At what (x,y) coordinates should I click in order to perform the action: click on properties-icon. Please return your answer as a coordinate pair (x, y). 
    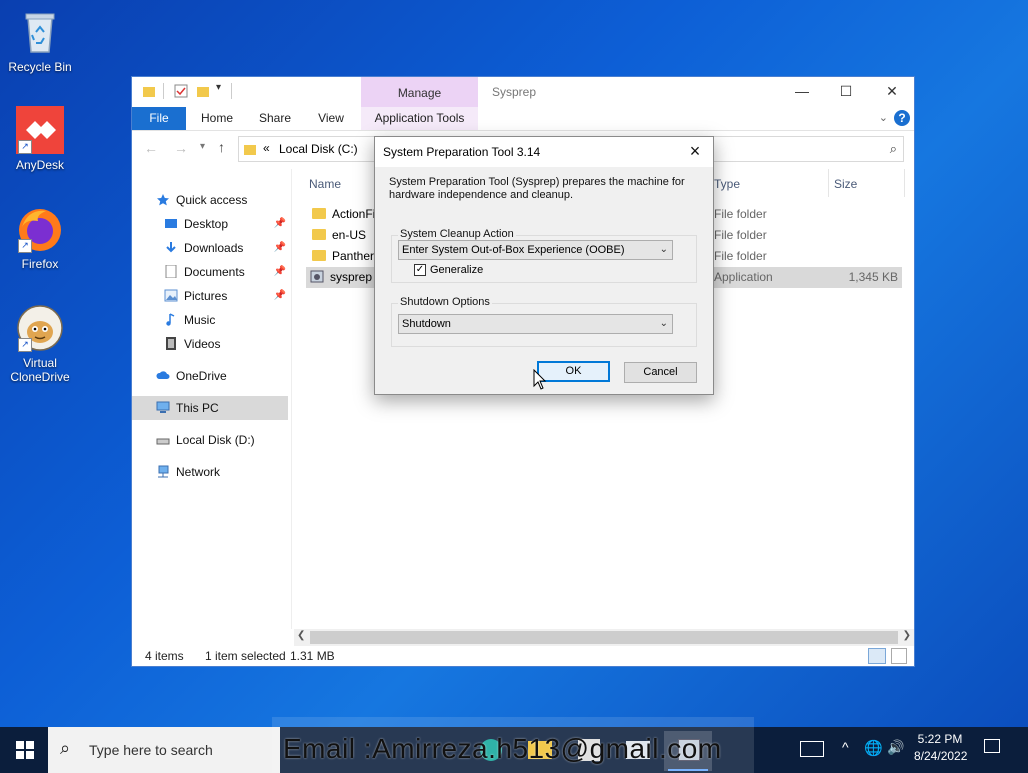
    Looking at the image, I should click on (181, 91).